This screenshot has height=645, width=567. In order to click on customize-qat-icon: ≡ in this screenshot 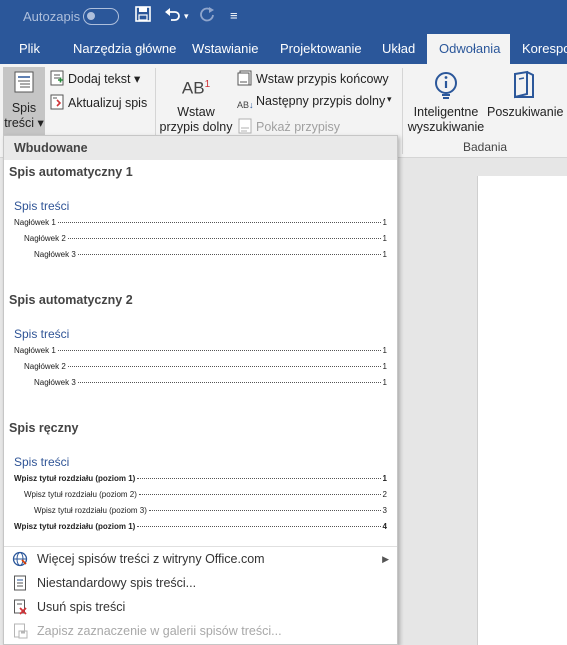, I will do `click(234, 16)`.